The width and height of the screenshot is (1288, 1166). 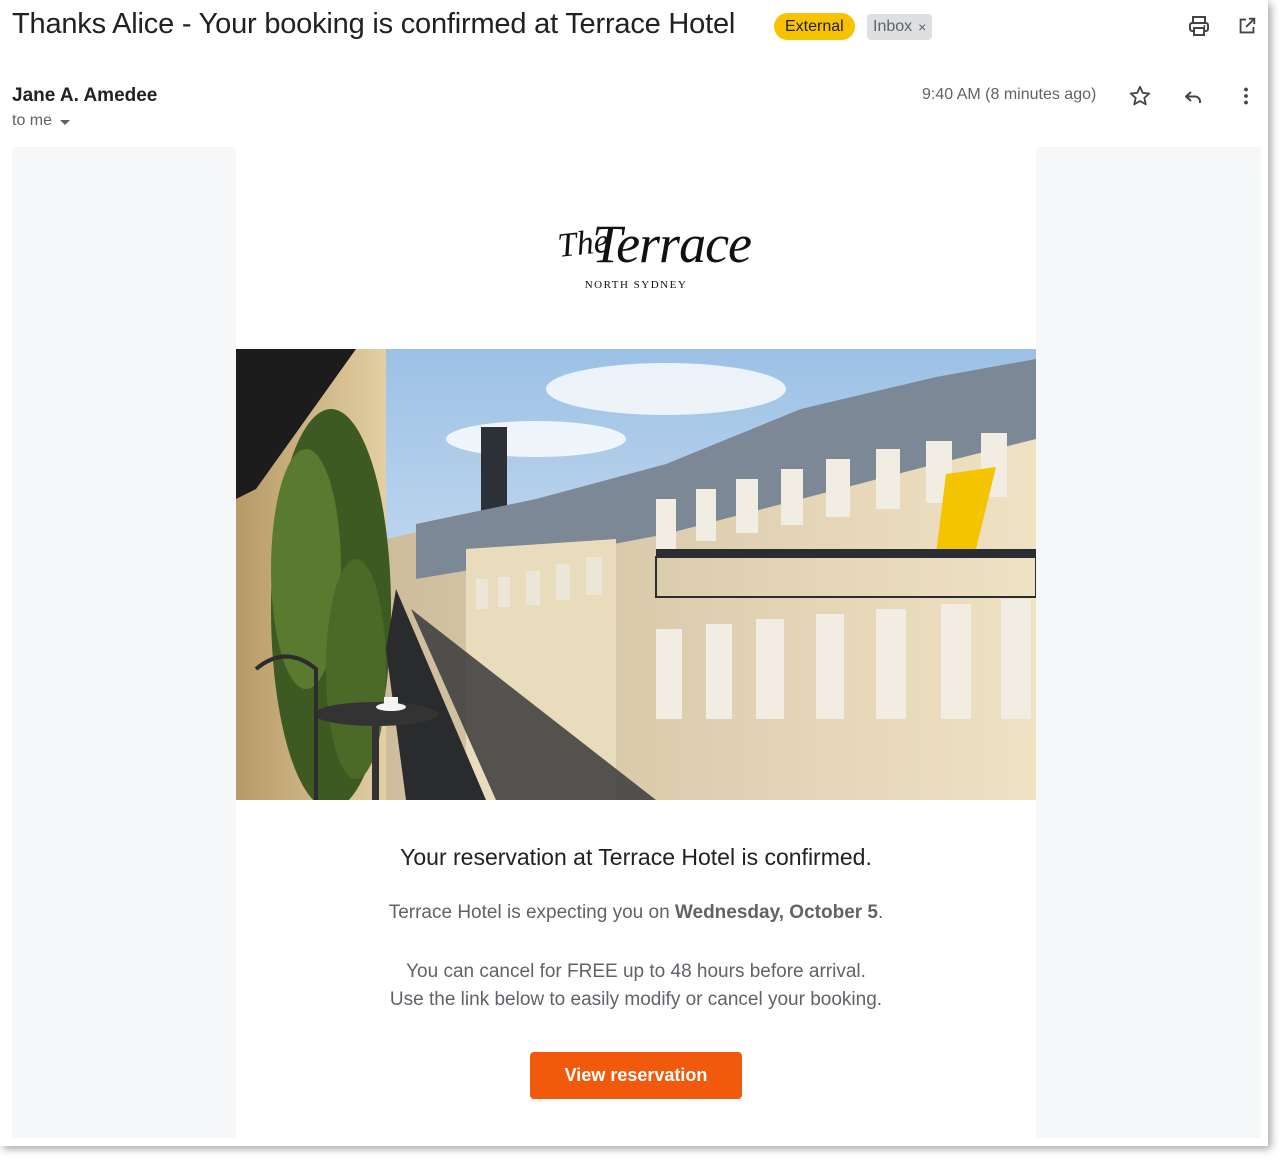 What do you see at coordinates (531, 912) in the screenshot?
I see `arrival-info-prefix: Terrace Hotel is expecting you on` at bounding box center [531, 912].